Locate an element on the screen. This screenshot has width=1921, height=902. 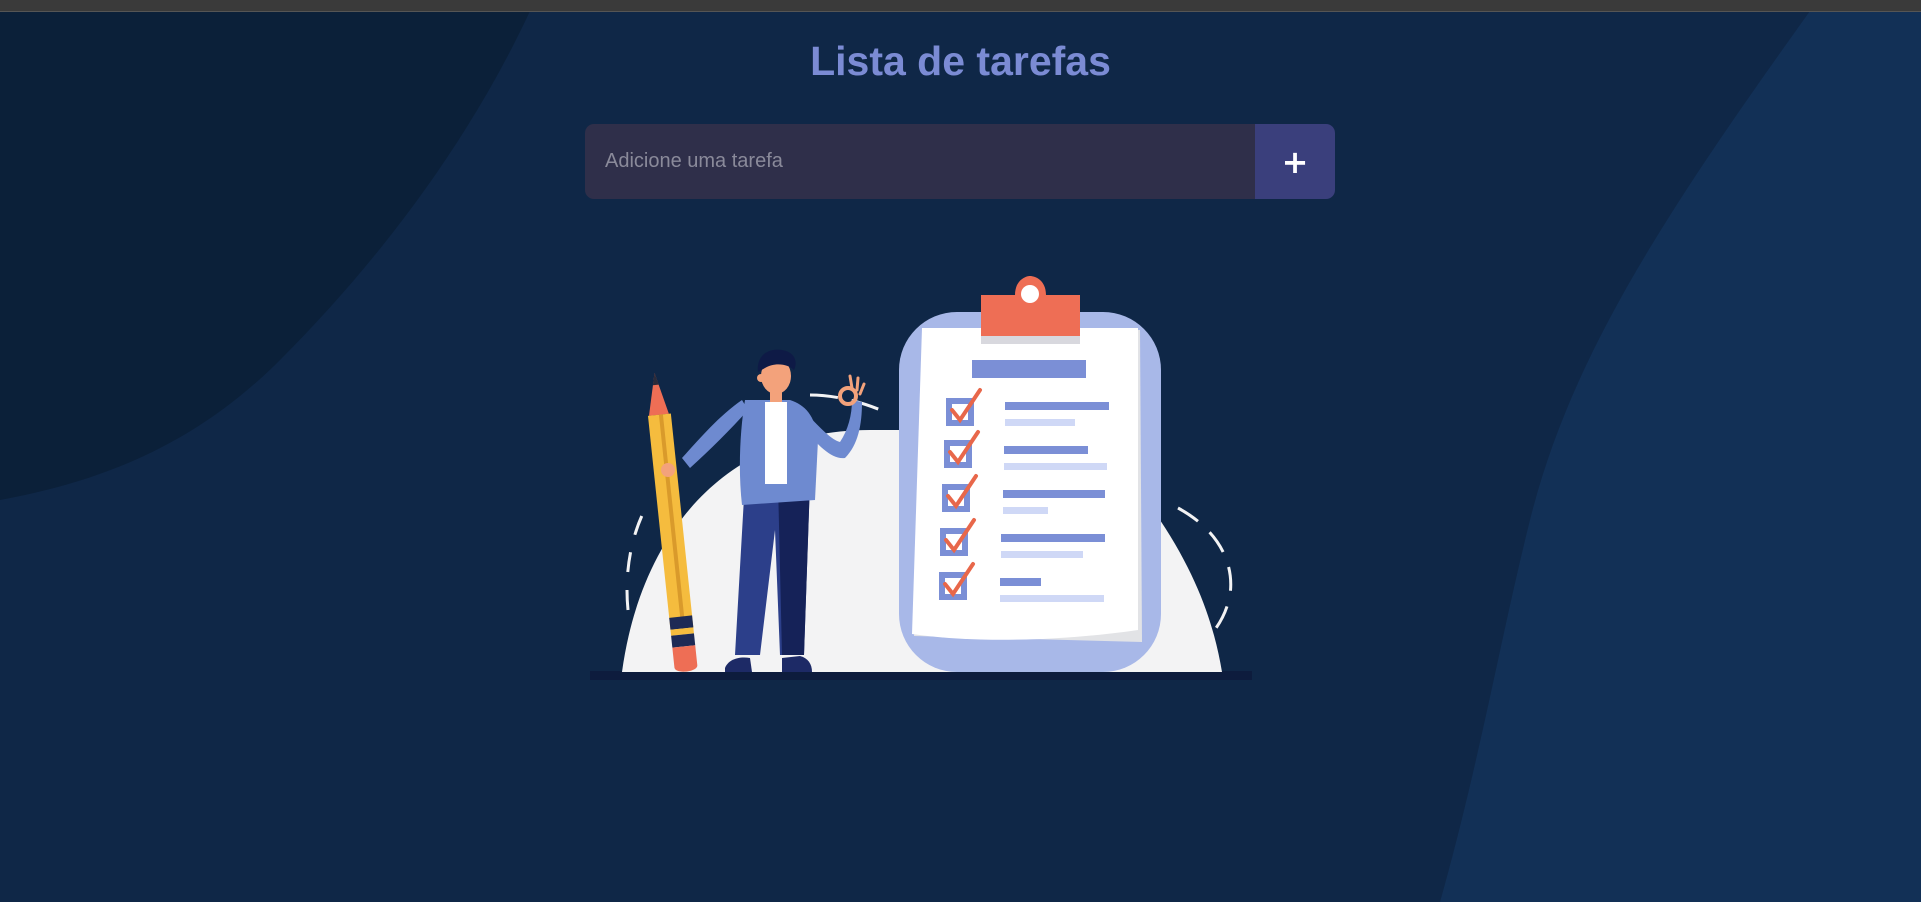
browser-top-bar is located at coordinates (960, 6).